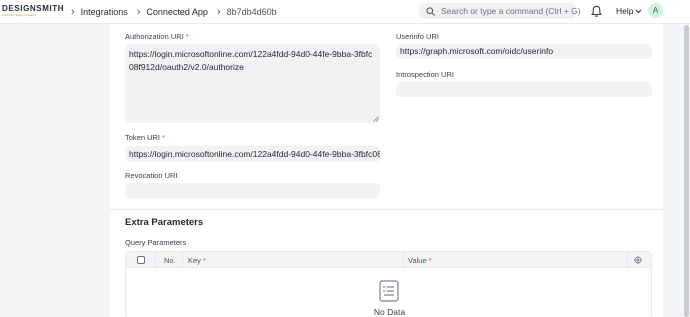  Describe the element at coordinates (164, 222) in the screenshot. I see `extra-parameters-title: Extra Parameters` at that location.